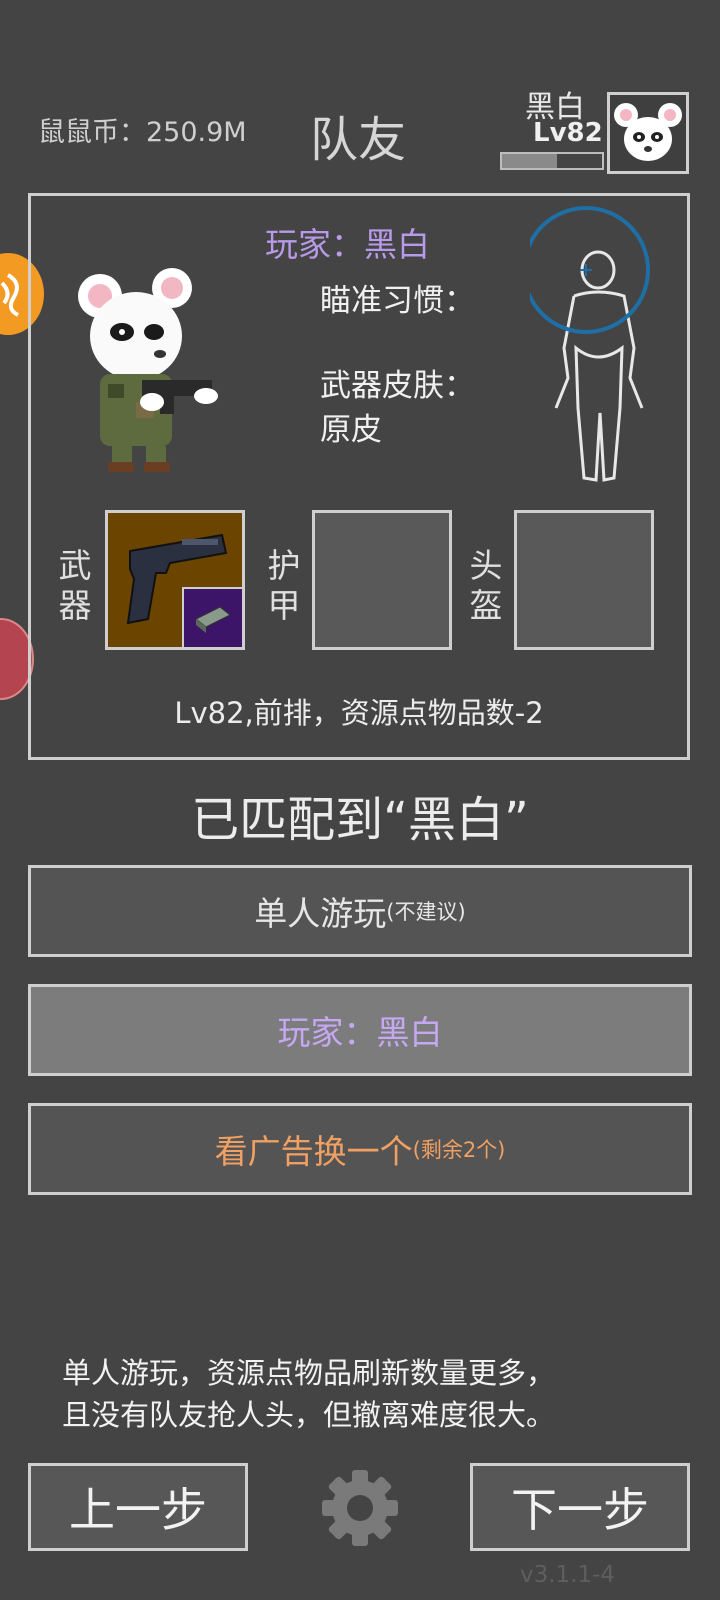  What do you see at coordinates (529, 161) in the screenshot?
I see `xp-bar-fill` at bounding box center [529, 161].